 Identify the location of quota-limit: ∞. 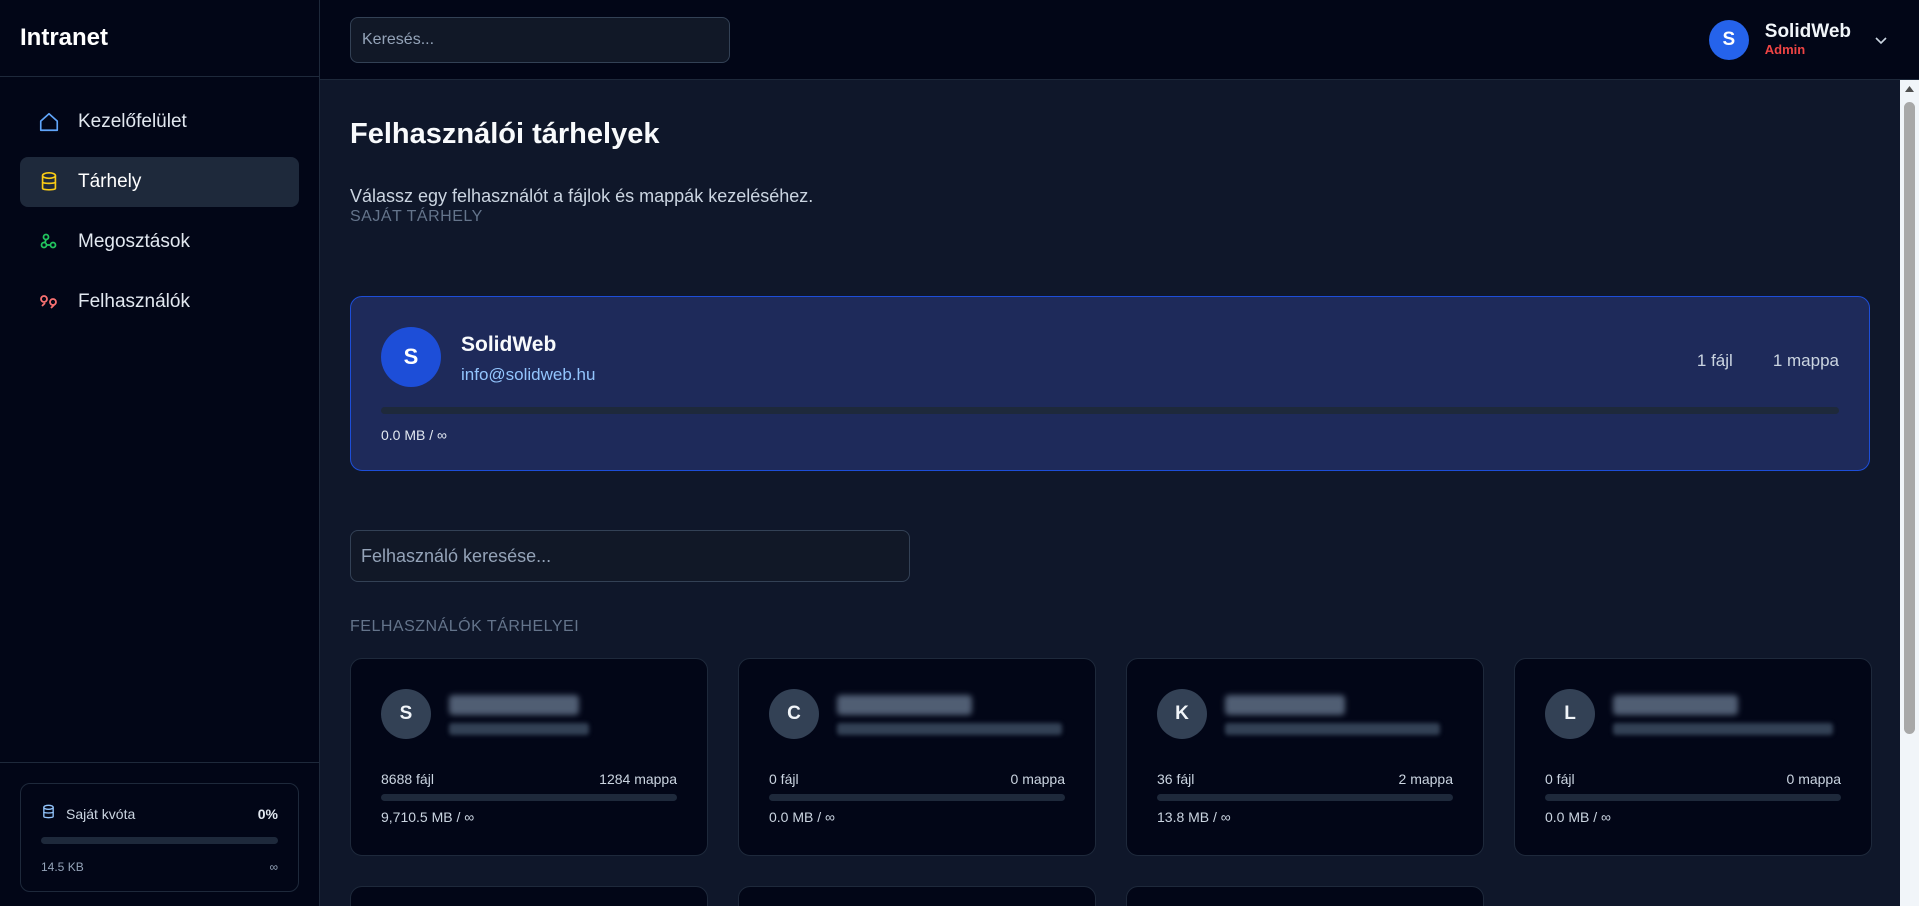
(273, 867).